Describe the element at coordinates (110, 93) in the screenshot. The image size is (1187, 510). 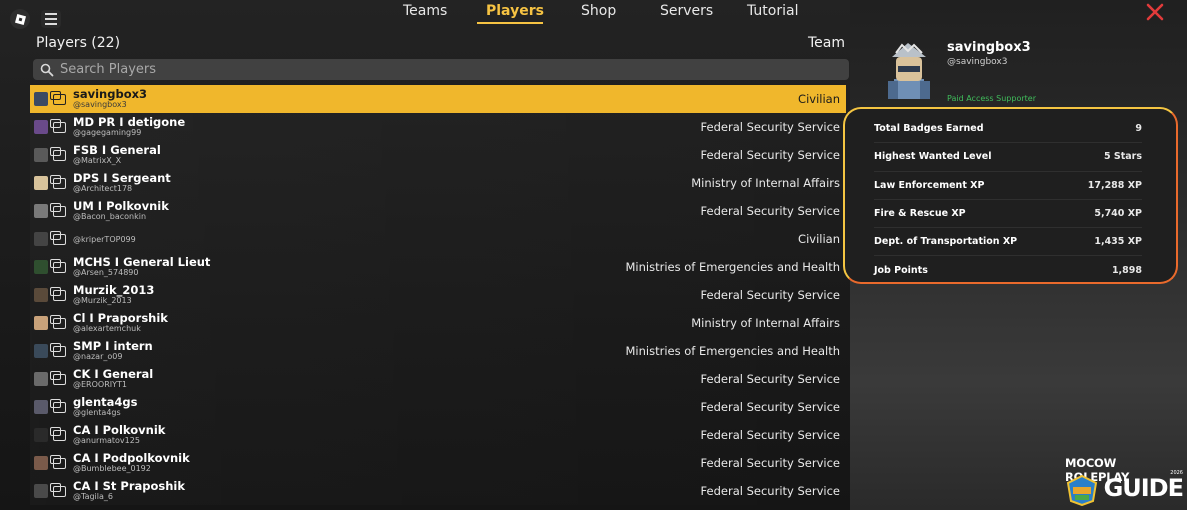
I see `player-display-name: savingbox3` at that location.